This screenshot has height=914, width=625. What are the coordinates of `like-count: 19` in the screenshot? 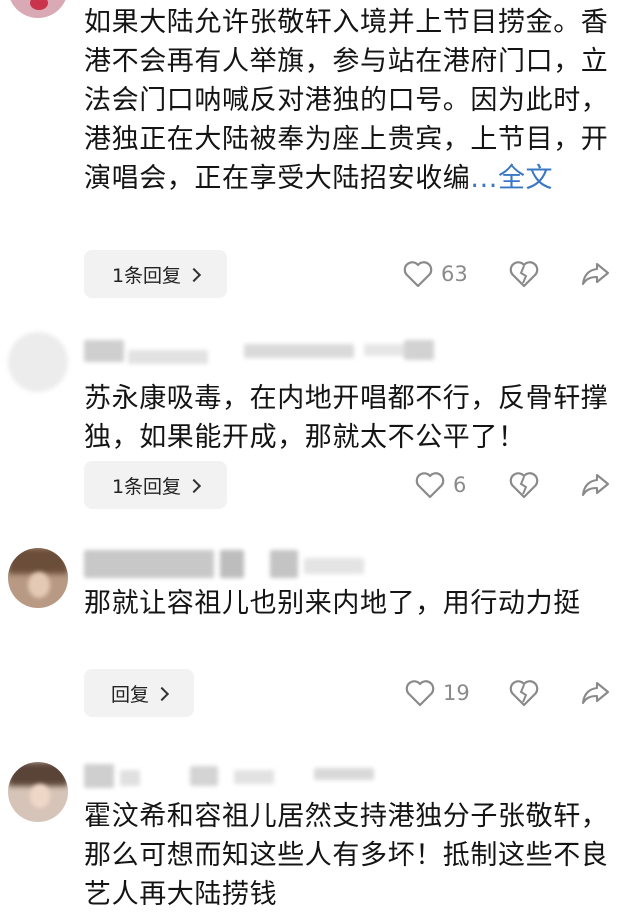 It's located at (456, 693).